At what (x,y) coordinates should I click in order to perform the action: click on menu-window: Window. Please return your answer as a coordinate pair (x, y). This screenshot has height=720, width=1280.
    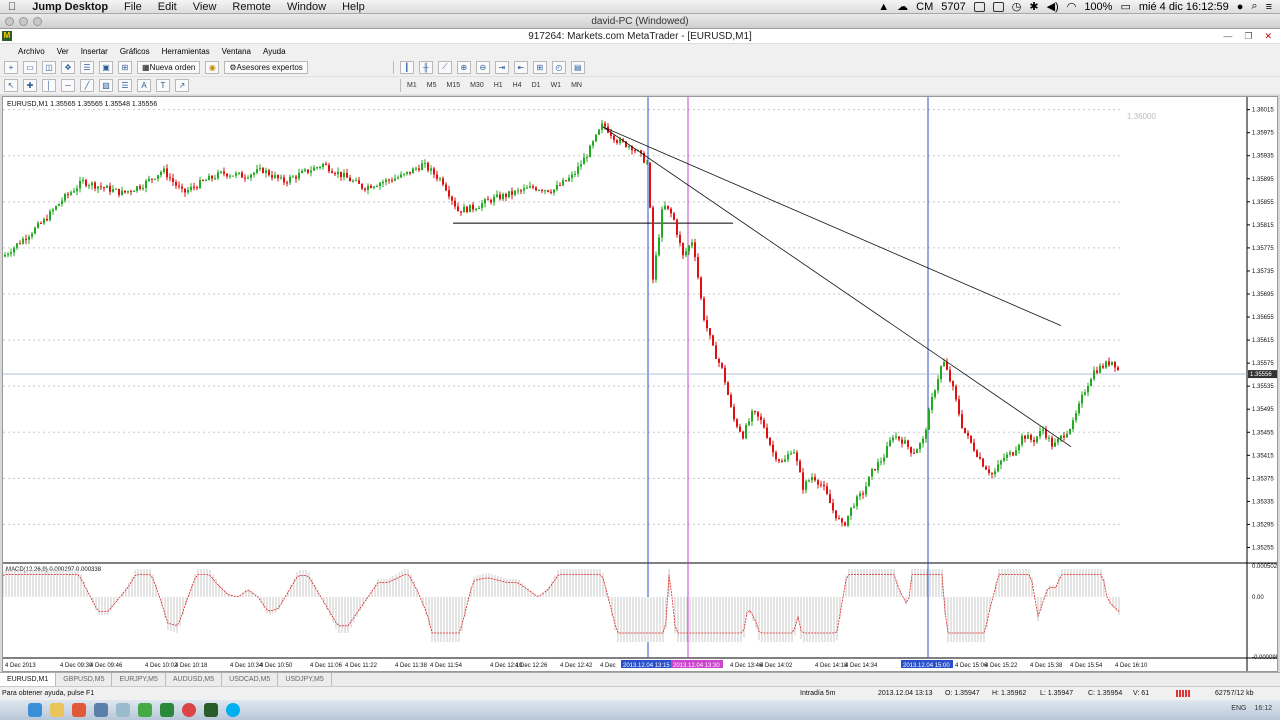
    Looking at the image, I should click on (306, 7).